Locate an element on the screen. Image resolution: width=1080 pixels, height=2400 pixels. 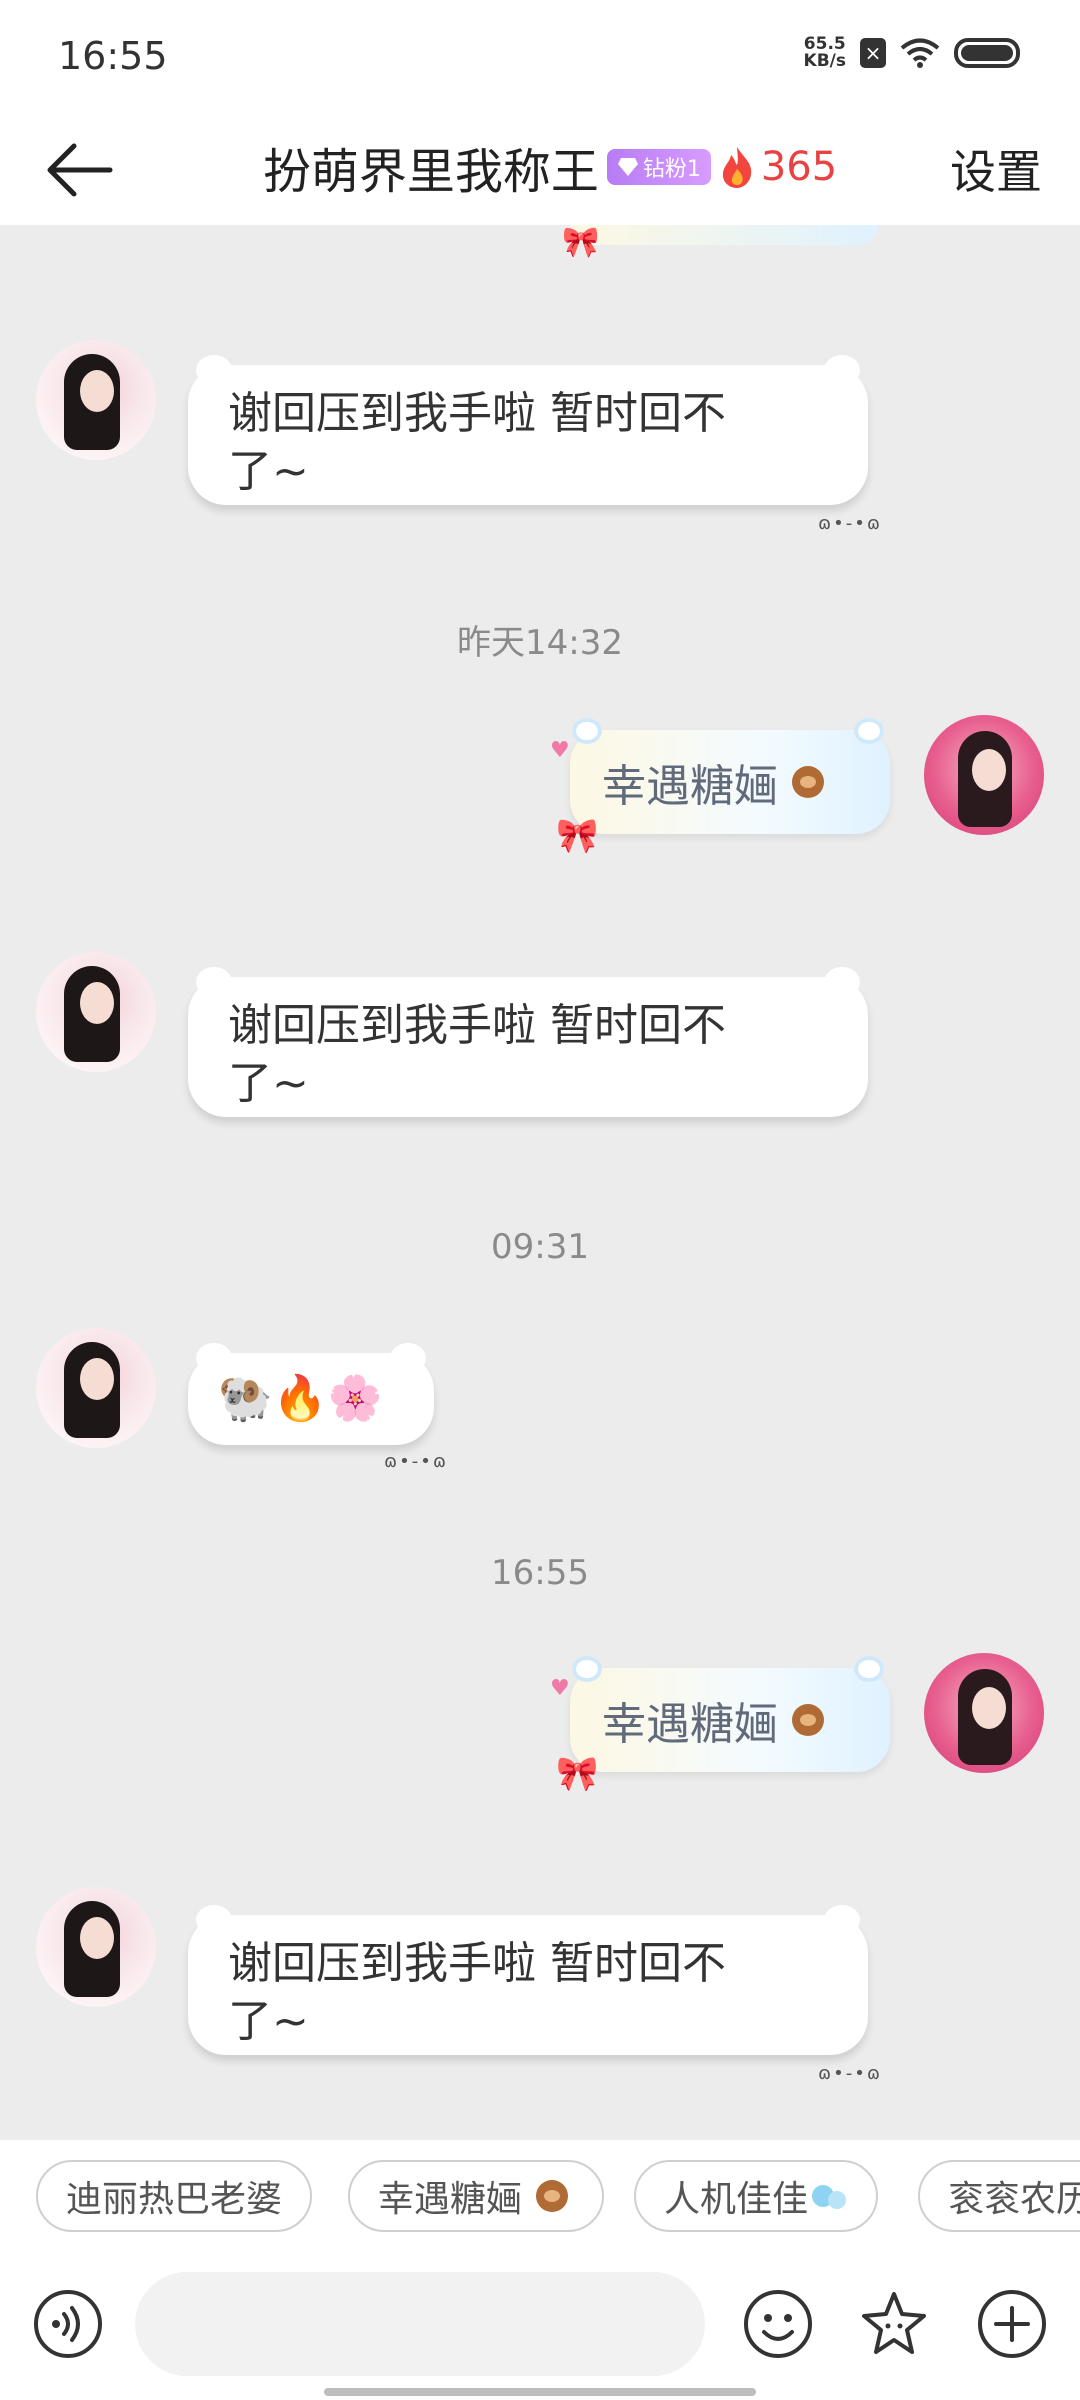
settings-button: 设置 is located at coordinates (996, 169).